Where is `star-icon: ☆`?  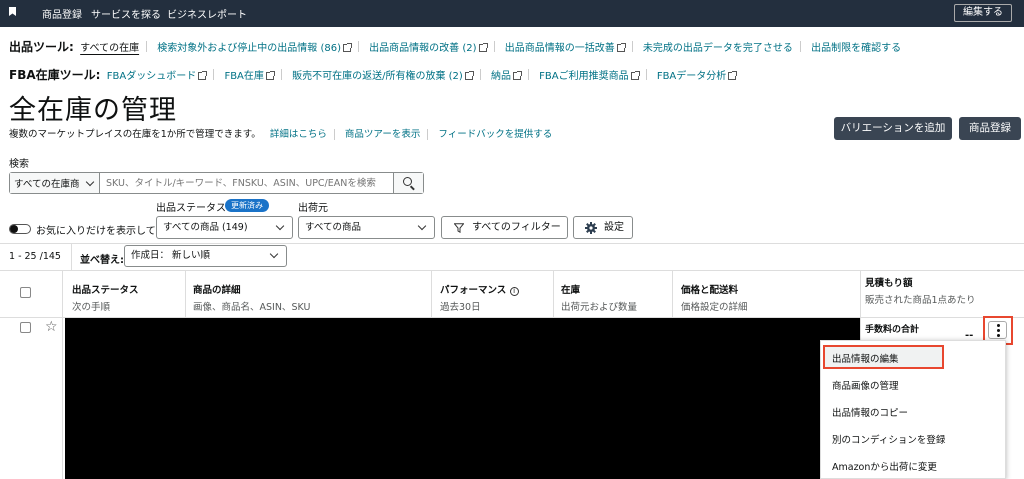
star-icon: ☆ is located at coordinates (51, 327).